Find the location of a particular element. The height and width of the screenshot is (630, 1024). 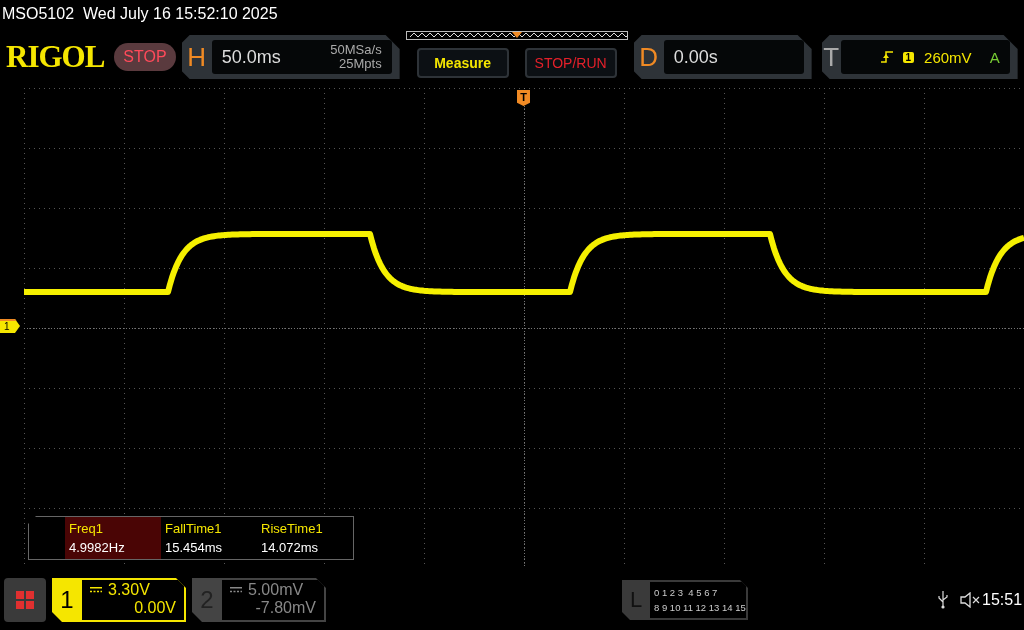

measurement-item: RiseTime1 14.072ms is located at coordinates (305, 538).